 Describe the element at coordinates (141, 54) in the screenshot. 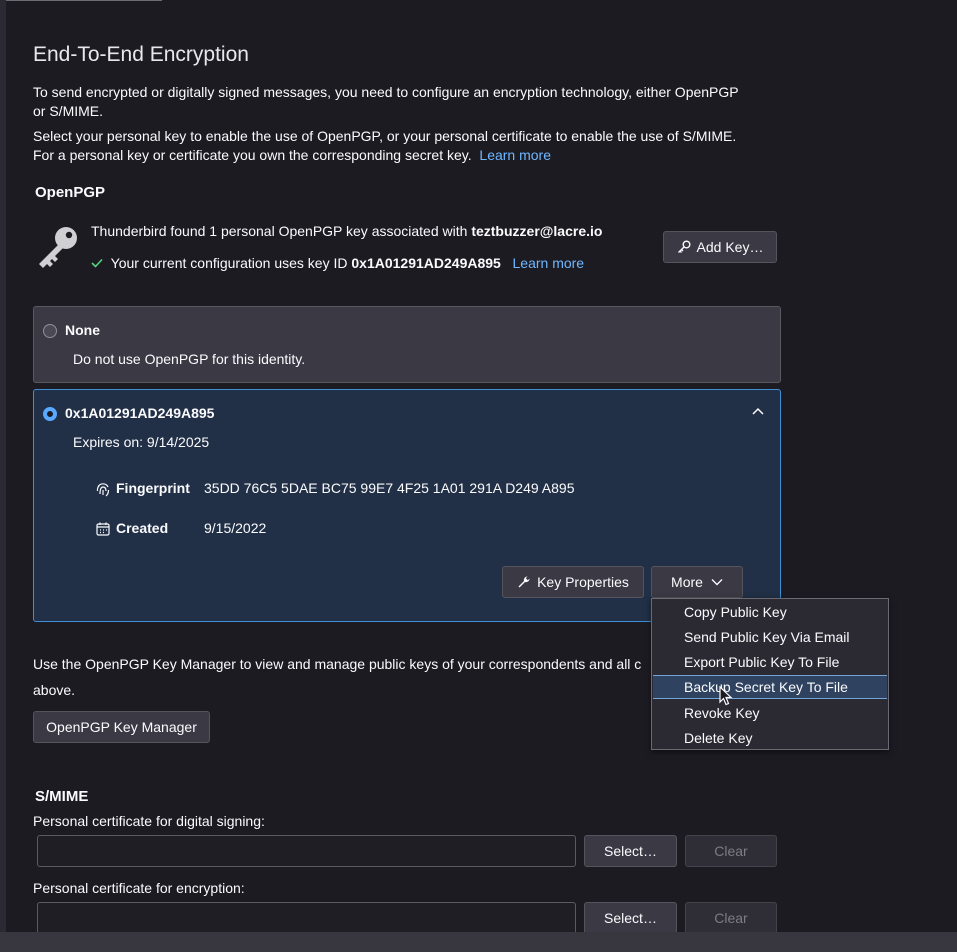

I see `page-title: End-To-End Encryption` at that location.